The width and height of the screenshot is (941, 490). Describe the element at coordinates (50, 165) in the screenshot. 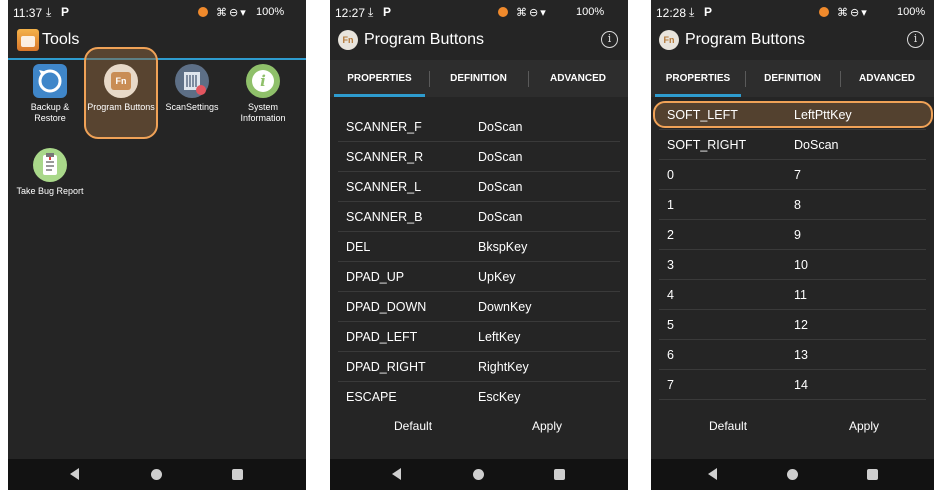

I see `bug-report-icon` at that location.